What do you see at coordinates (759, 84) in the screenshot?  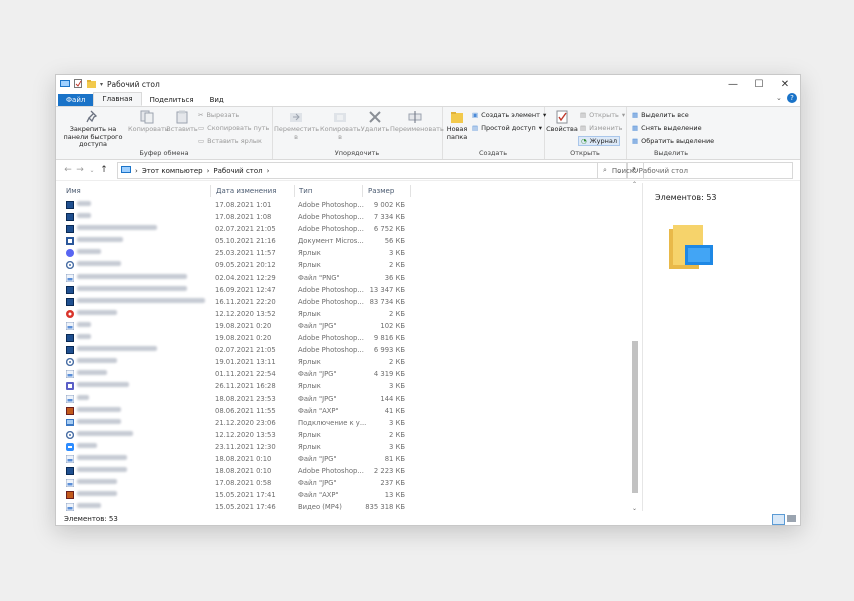 I see `maximize-button: ☐` at bounding box center [759, 84].